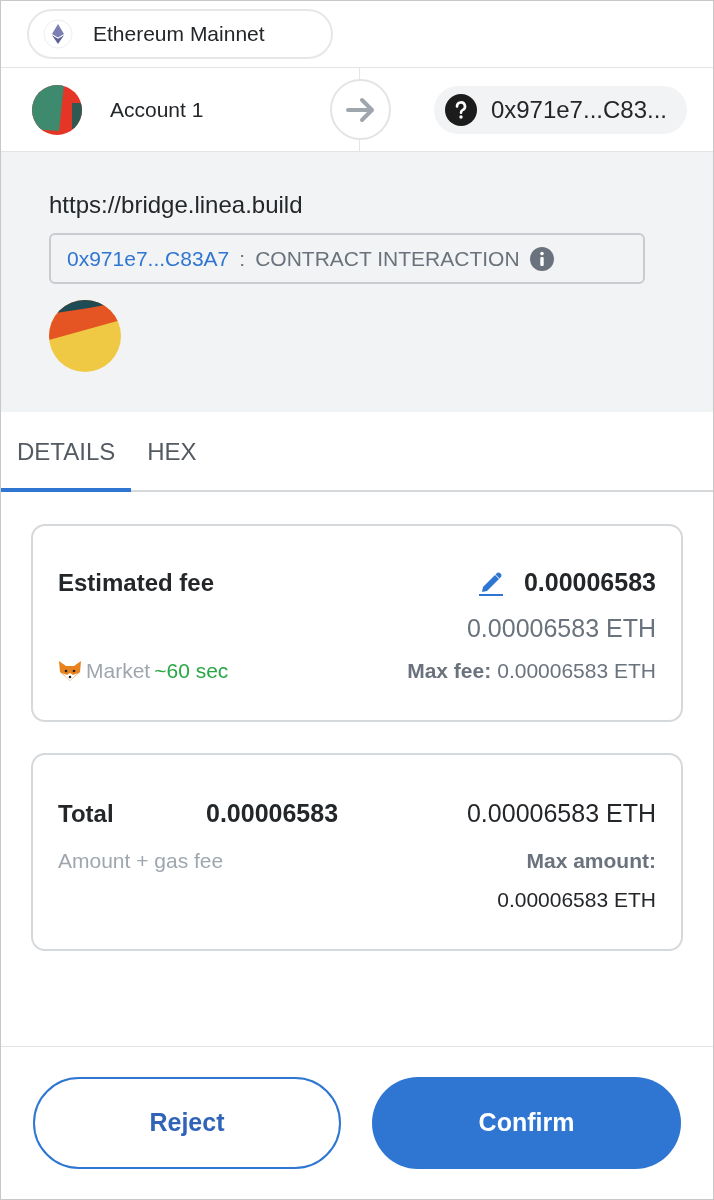 The width and height of the screenshot is (714, 1200). I want to click on info-icon, so click(541, 258).